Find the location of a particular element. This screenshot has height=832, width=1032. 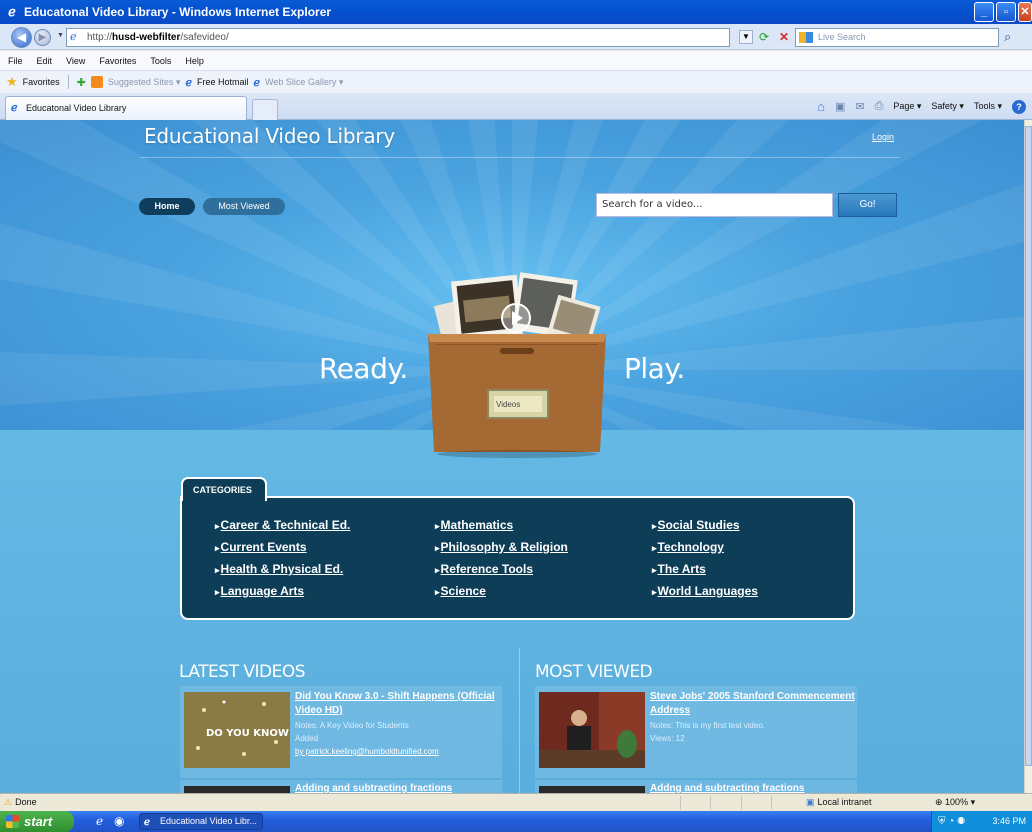

category-the-arts: The Arts is located at coordinates (679, 569).